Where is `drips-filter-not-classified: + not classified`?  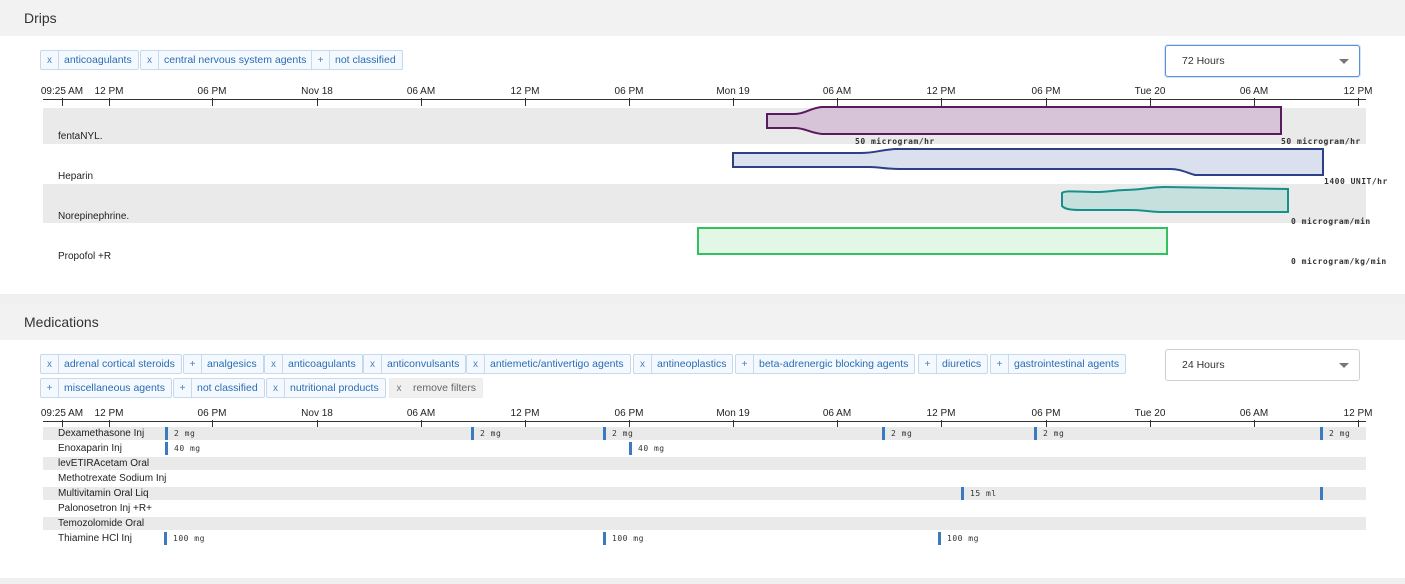
drips-filter-not-classified: + not classified is located at coordinates (357, 60).